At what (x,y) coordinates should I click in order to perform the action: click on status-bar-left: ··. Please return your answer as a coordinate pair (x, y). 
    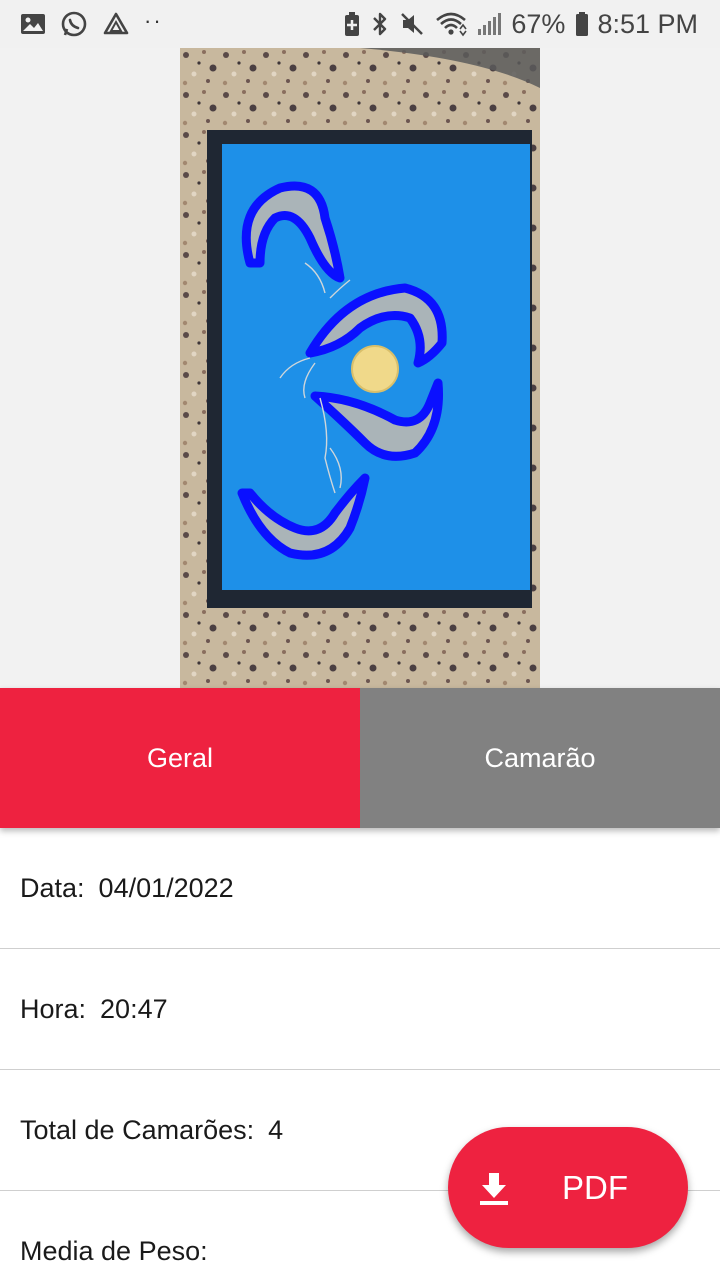
    Looking at the image, I should click on (98, 24).